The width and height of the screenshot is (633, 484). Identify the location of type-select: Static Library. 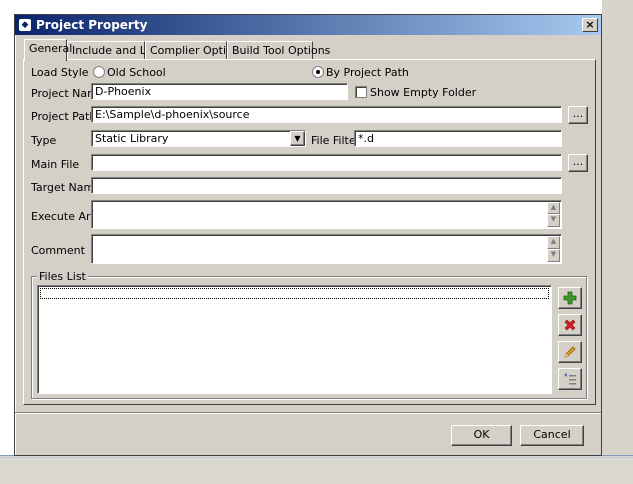
(198, 138).